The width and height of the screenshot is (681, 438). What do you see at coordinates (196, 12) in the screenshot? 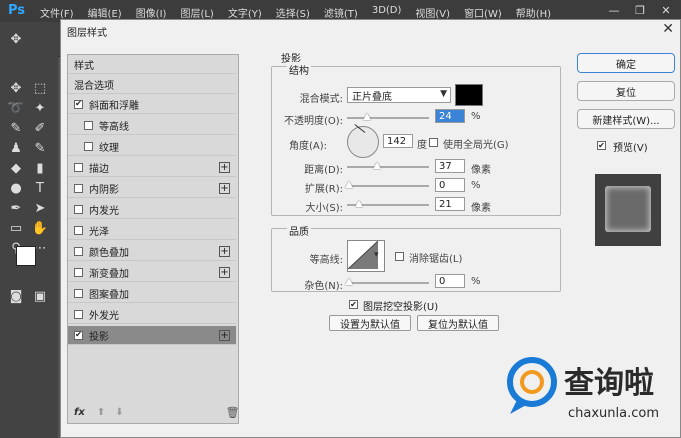
I see `menu-layer: 图层(L)` at bounding box center [196, 12].